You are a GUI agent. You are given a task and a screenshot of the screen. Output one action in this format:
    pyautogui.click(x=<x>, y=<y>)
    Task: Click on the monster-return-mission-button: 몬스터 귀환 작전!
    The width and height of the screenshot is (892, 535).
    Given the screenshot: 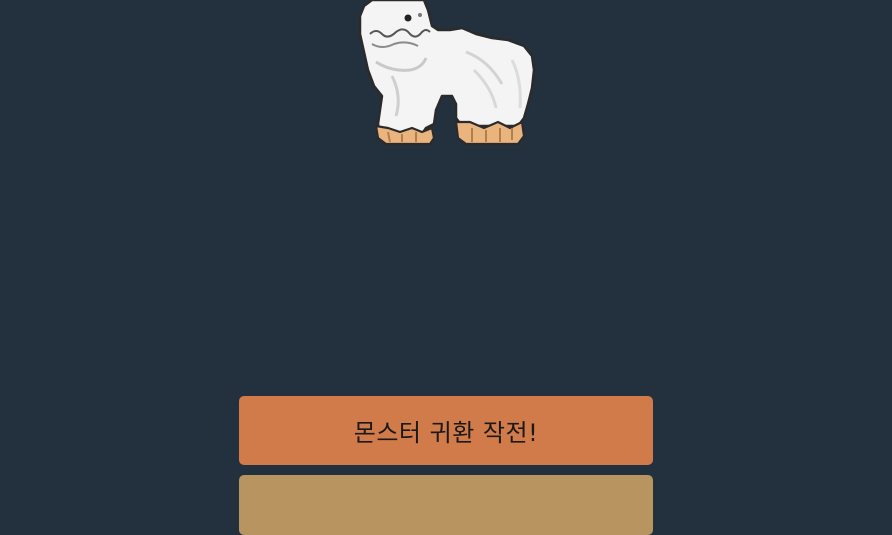 What is the action you would take?
    pyautogui.click(x=446, y=430)
    